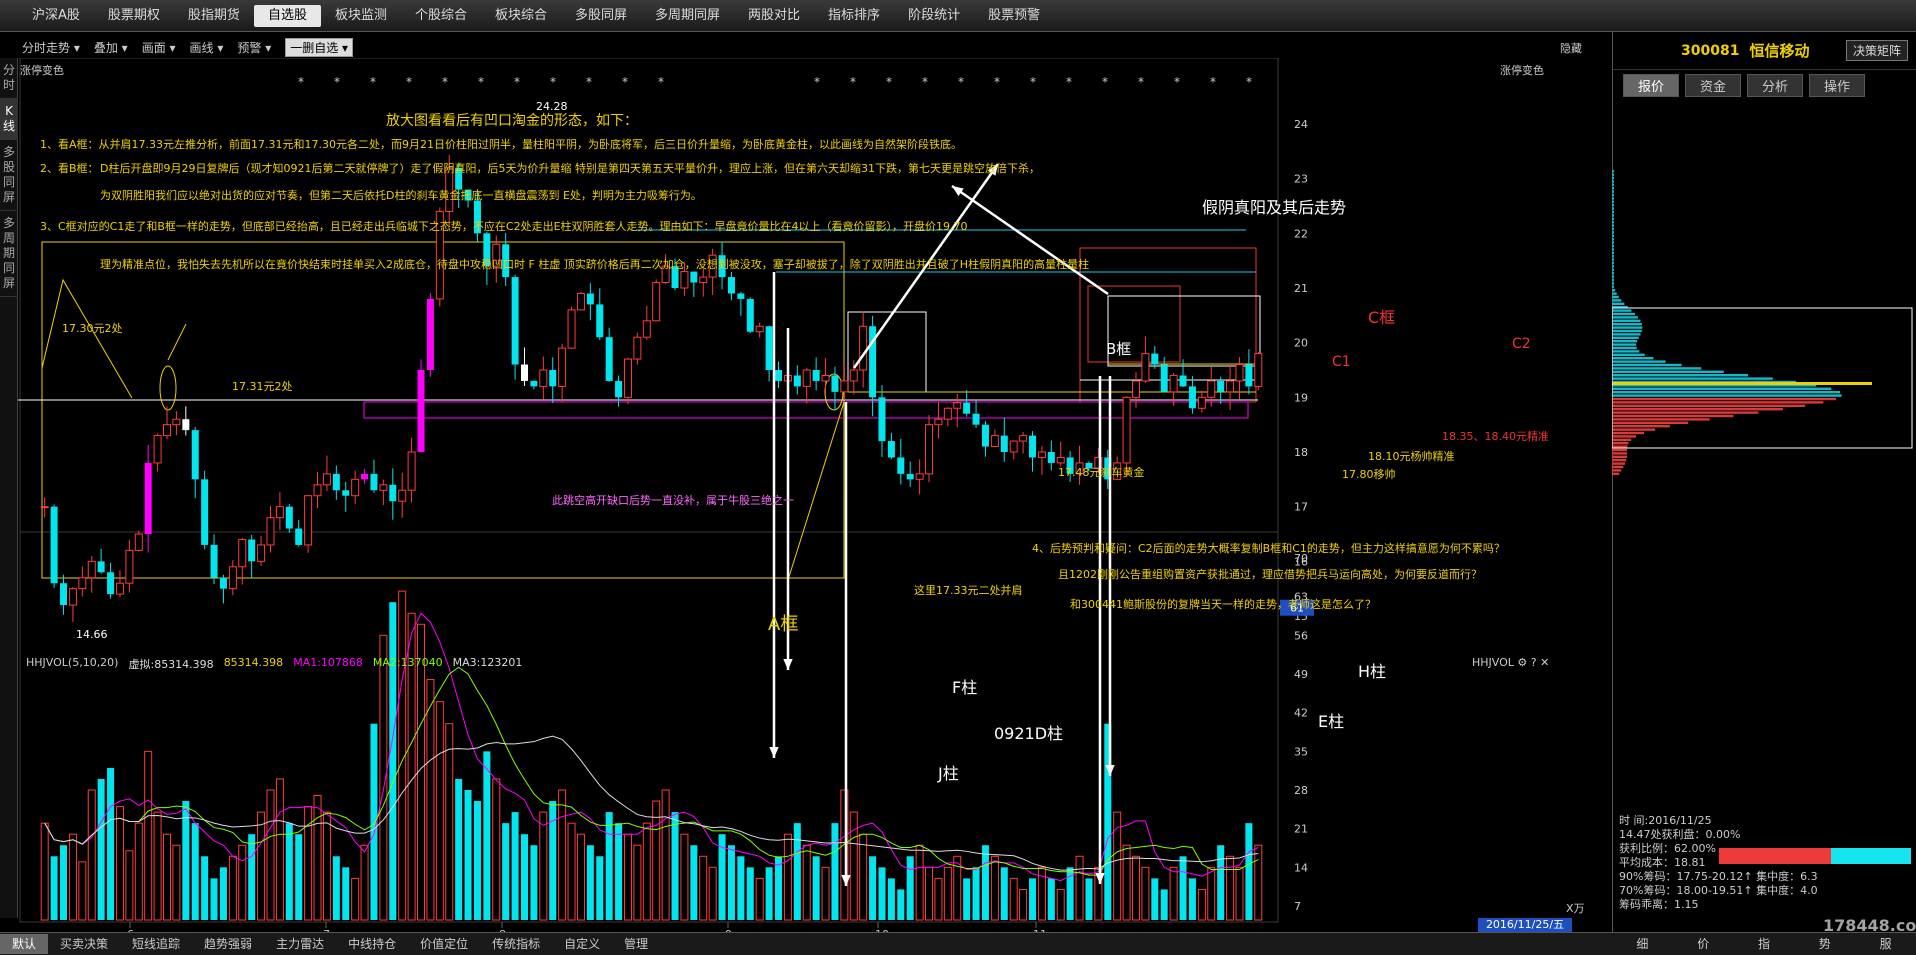 This screenshot has height=955, width=1916. Describe the element at coordinates (1713, 85) in the screenshot. I see `right-tab-1: 资金` at that location.